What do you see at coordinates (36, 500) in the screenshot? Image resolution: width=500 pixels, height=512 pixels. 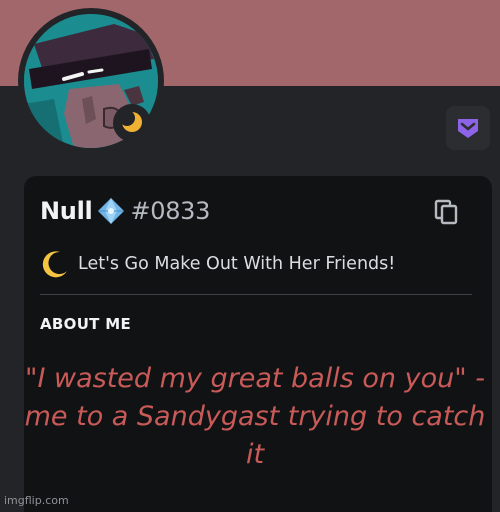 I see `watermark: imgflip.com` at bounding box center [36, 500].